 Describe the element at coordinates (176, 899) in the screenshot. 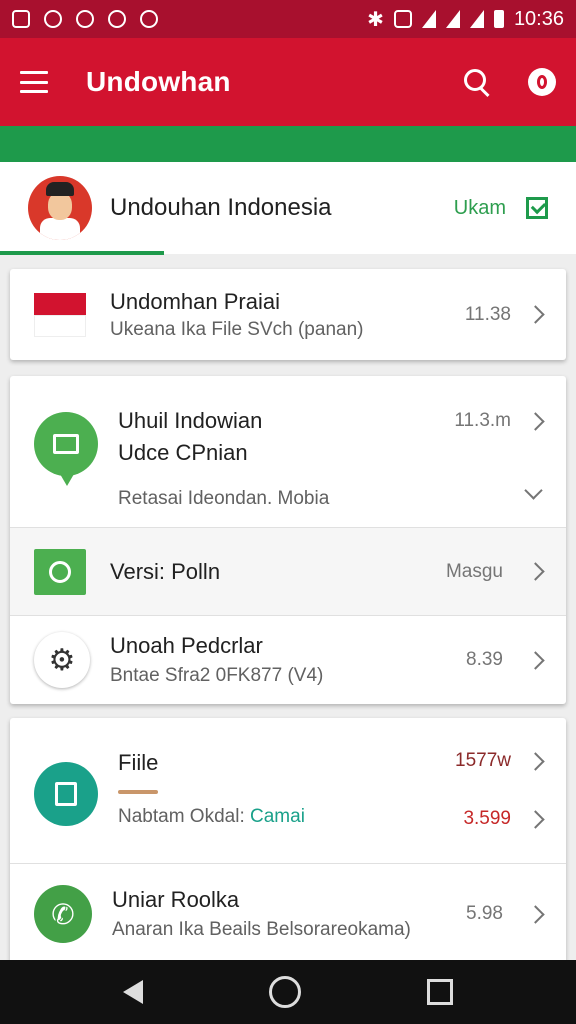

I see `item-title: Uniar Roolka` at that location.